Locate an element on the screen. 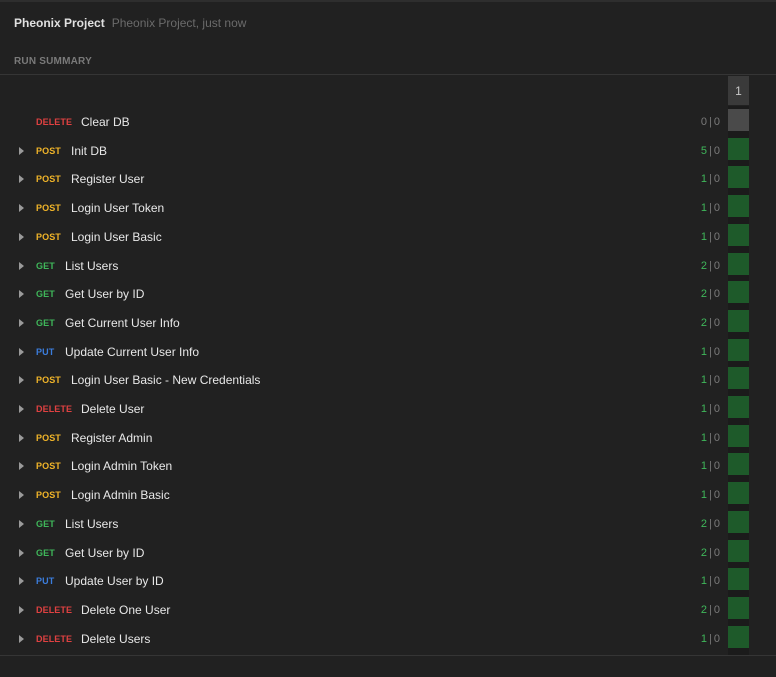 The height and width of the screenshot is (677, 776). request-row: PUT Update User by ID 1 | 0 is located at coordinates (388, 580).